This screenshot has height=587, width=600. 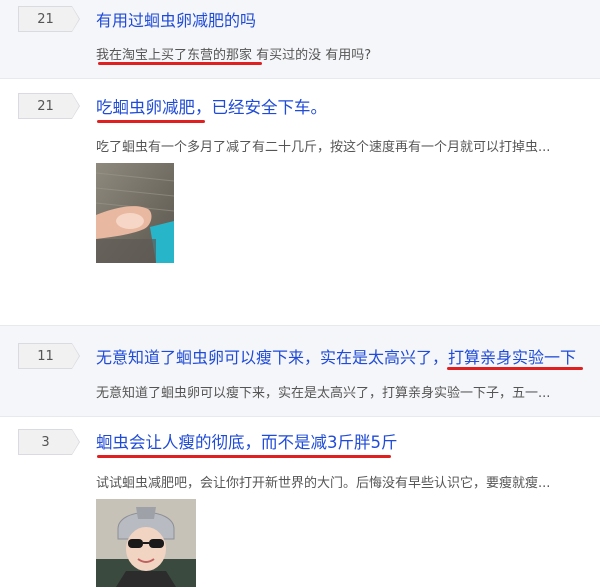 What do you see at coordinates (336, 356) in the screenshot?
I see `post-title-link: 无意知道了蛔虫卵可以瘦下来，实在是太高兴了，打算亲身实验一下` at bounding box center [336, 356].